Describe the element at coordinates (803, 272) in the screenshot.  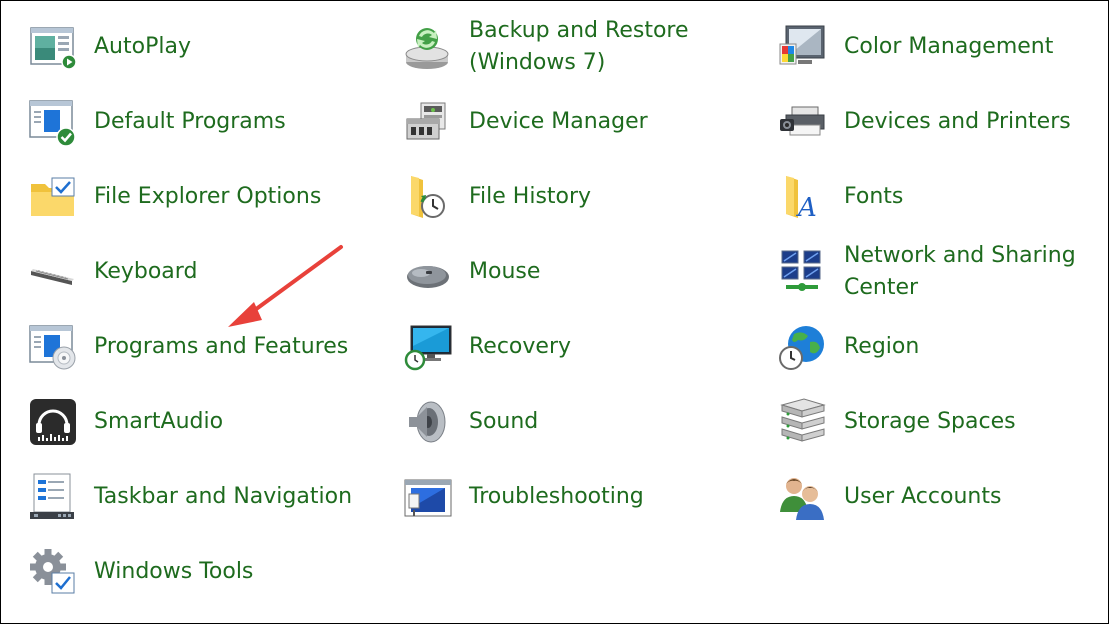
I see `network-sharing-icon` at that location.